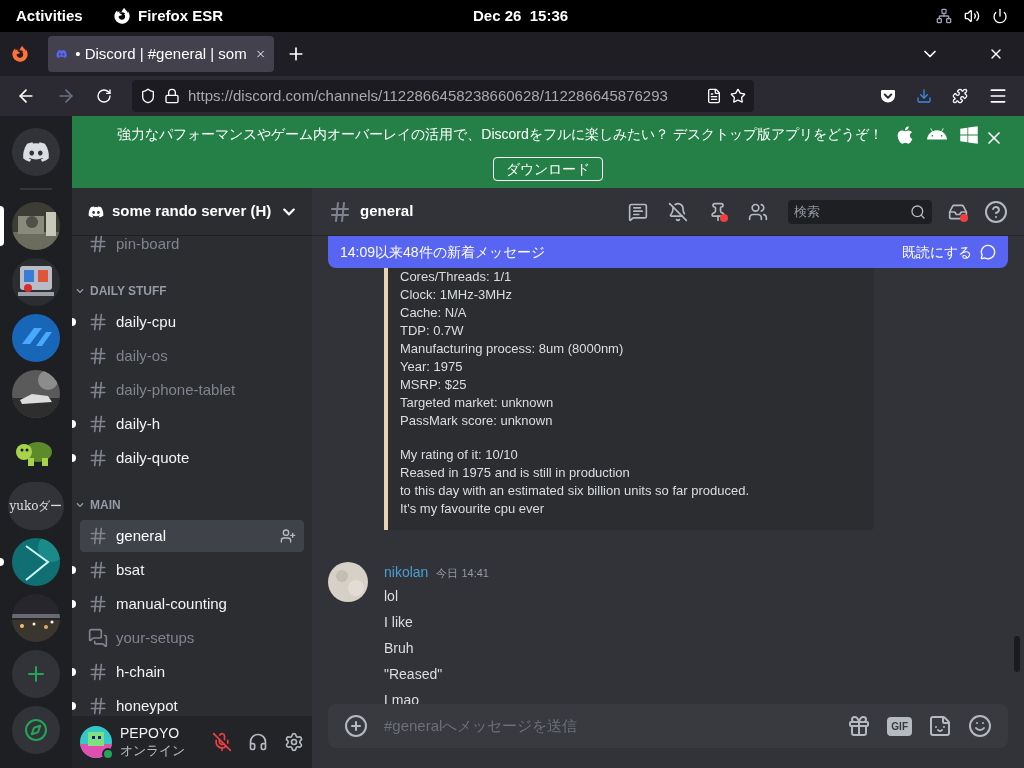 Image resolution: width=1024 pixels, height=768 pixels. I want to click on embed-line: My rating of it: 10/10, so click(459, 455).